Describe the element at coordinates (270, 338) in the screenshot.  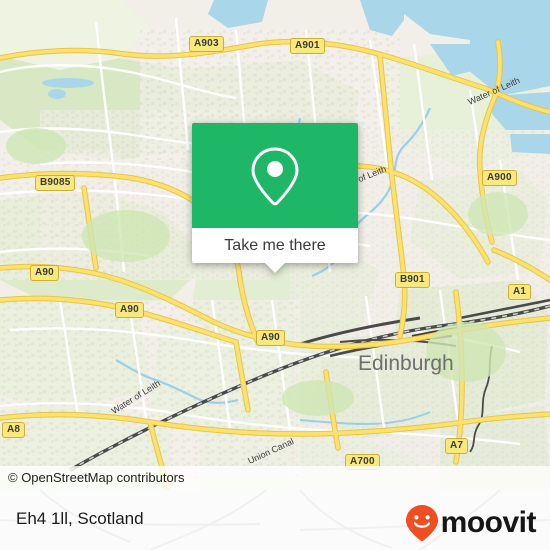
I see `road-shield-a90-3: A90` at that location.